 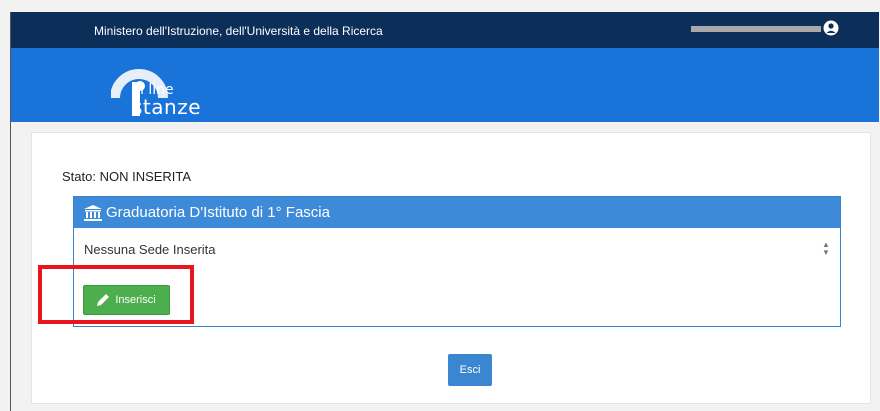 What do you see at coordinates (93, 213) in the screenshot?
I see `bank-icon` at bounding box center [93, 213].